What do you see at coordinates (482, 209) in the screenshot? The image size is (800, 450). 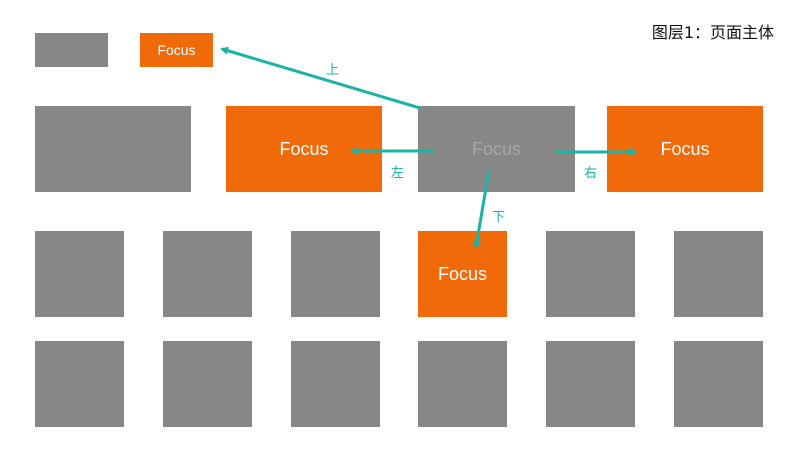 I see `arrow-down` at bounding box center [482, 209].